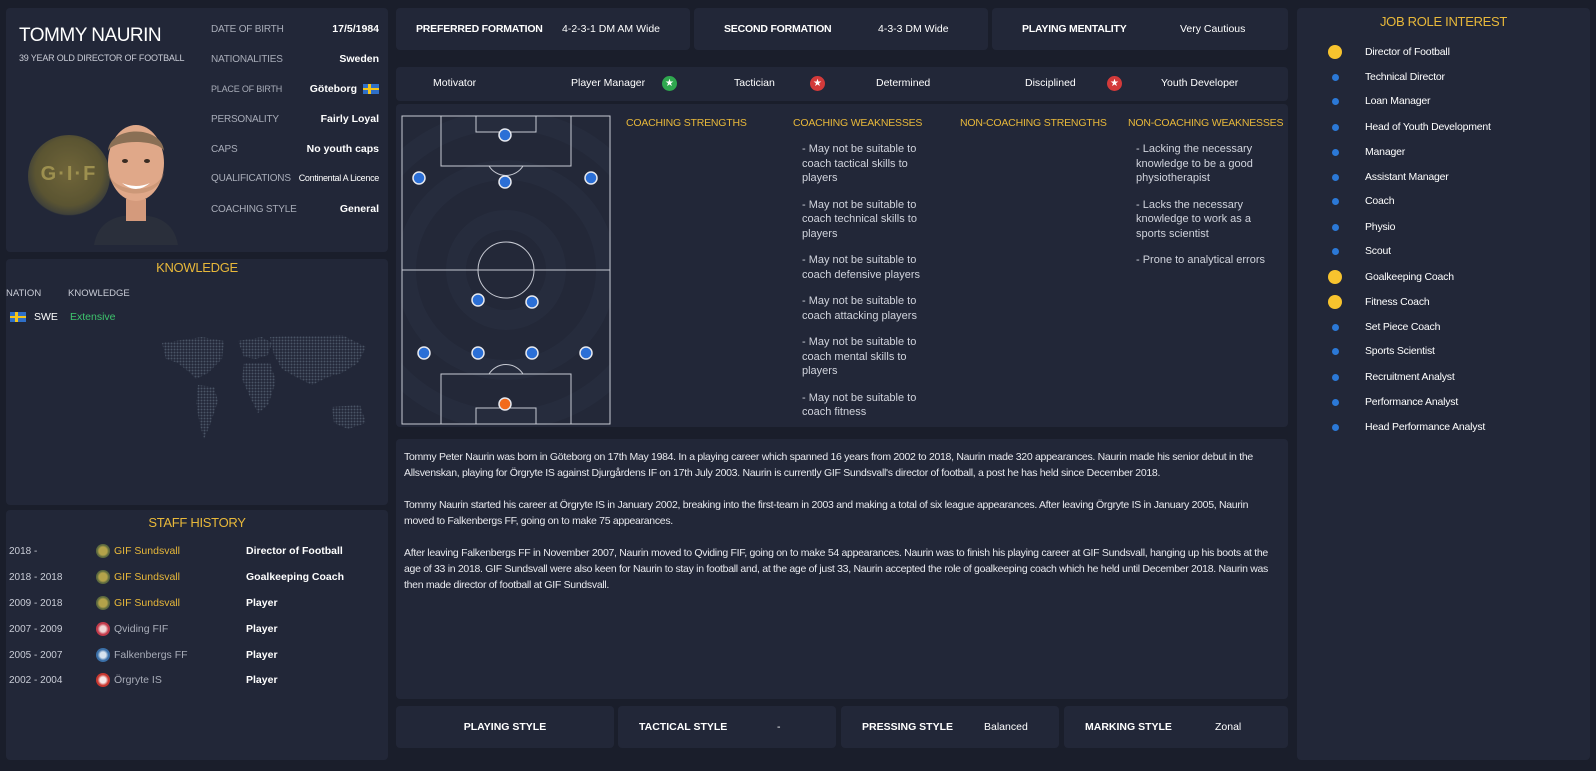 This screenshot has height=771, width=1596. I want to click on job-role-item: Head Performance Analyst, so click(1437, 427).